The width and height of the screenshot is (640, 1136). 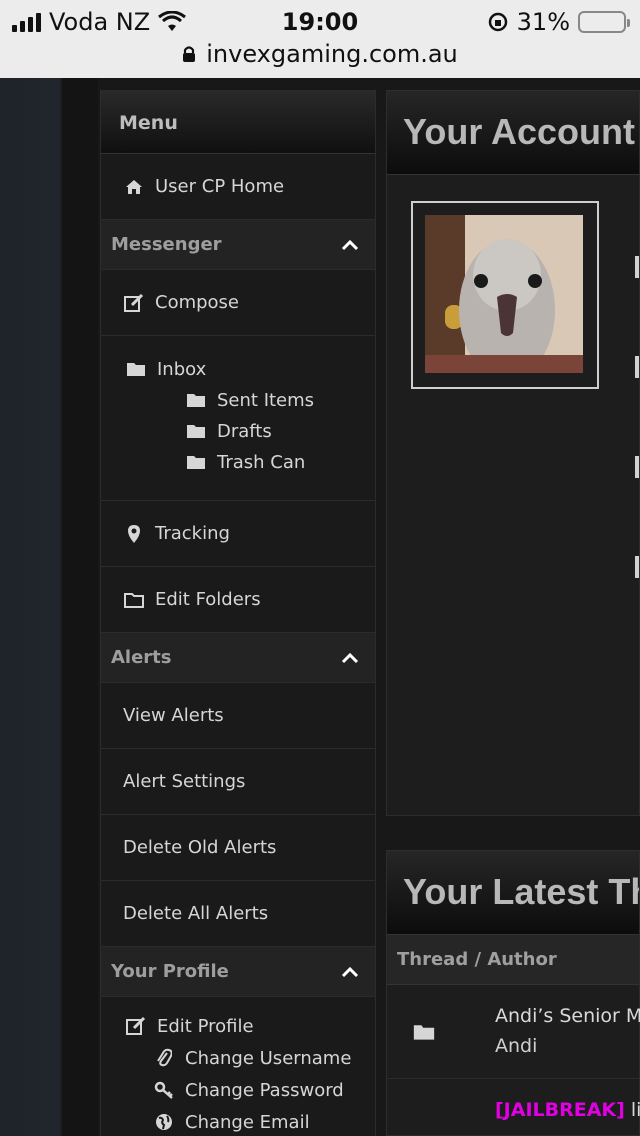 What do you see at coordinates (244, 431) in the screenshot?
I see `sidebar-item-label: Drafts` at bounding box center [244, 431].